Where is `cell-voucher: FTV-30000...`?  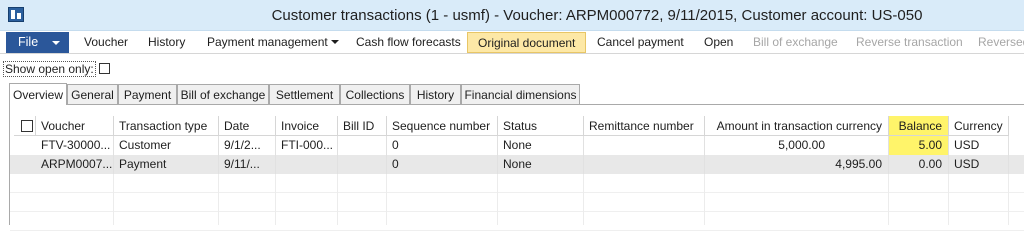
cell-voucher: FTV-30000... is located at coordinates (75, 145).